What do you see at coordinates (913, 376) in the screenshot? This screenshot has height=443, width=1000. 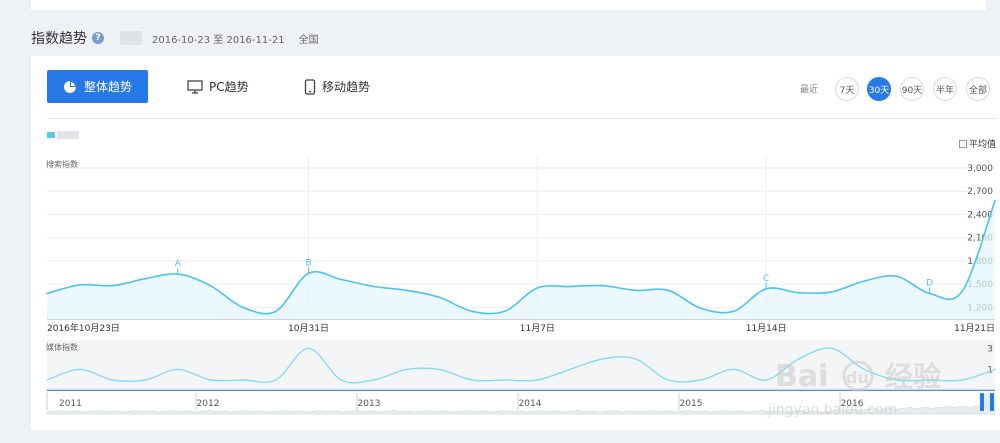 I see `svg-text: 经验` at bounding box center [913, 376].